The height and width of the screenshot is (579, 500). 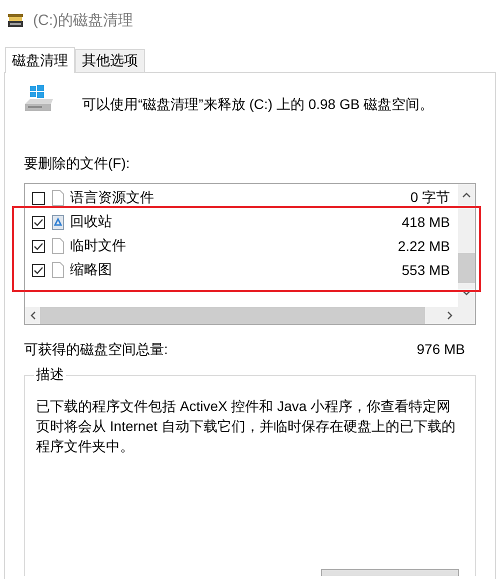 What do you see at coordinates (258, 105) in the screenshot?
I see `intro-text: 可以使用“磁盘清理”来释放 (C:) 上的 0.98 GB 磁盘空间。` at bounding box center [258, 105].